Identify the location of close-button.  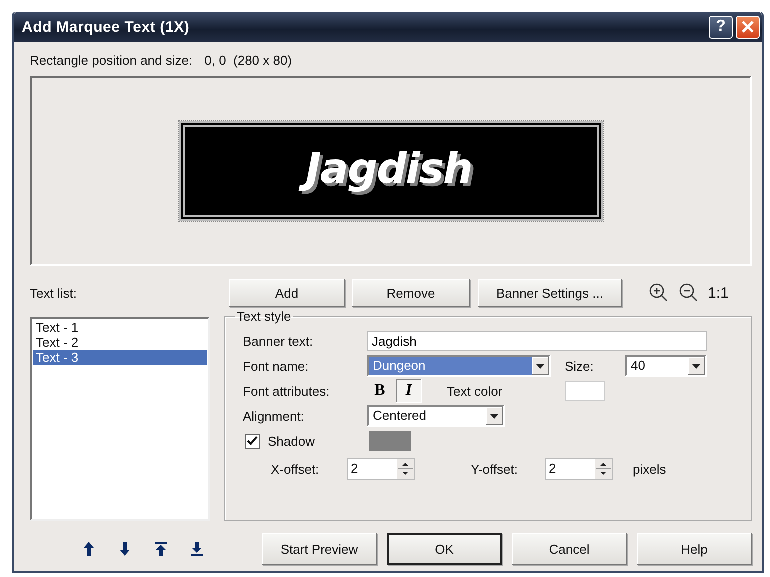
(748, 27).